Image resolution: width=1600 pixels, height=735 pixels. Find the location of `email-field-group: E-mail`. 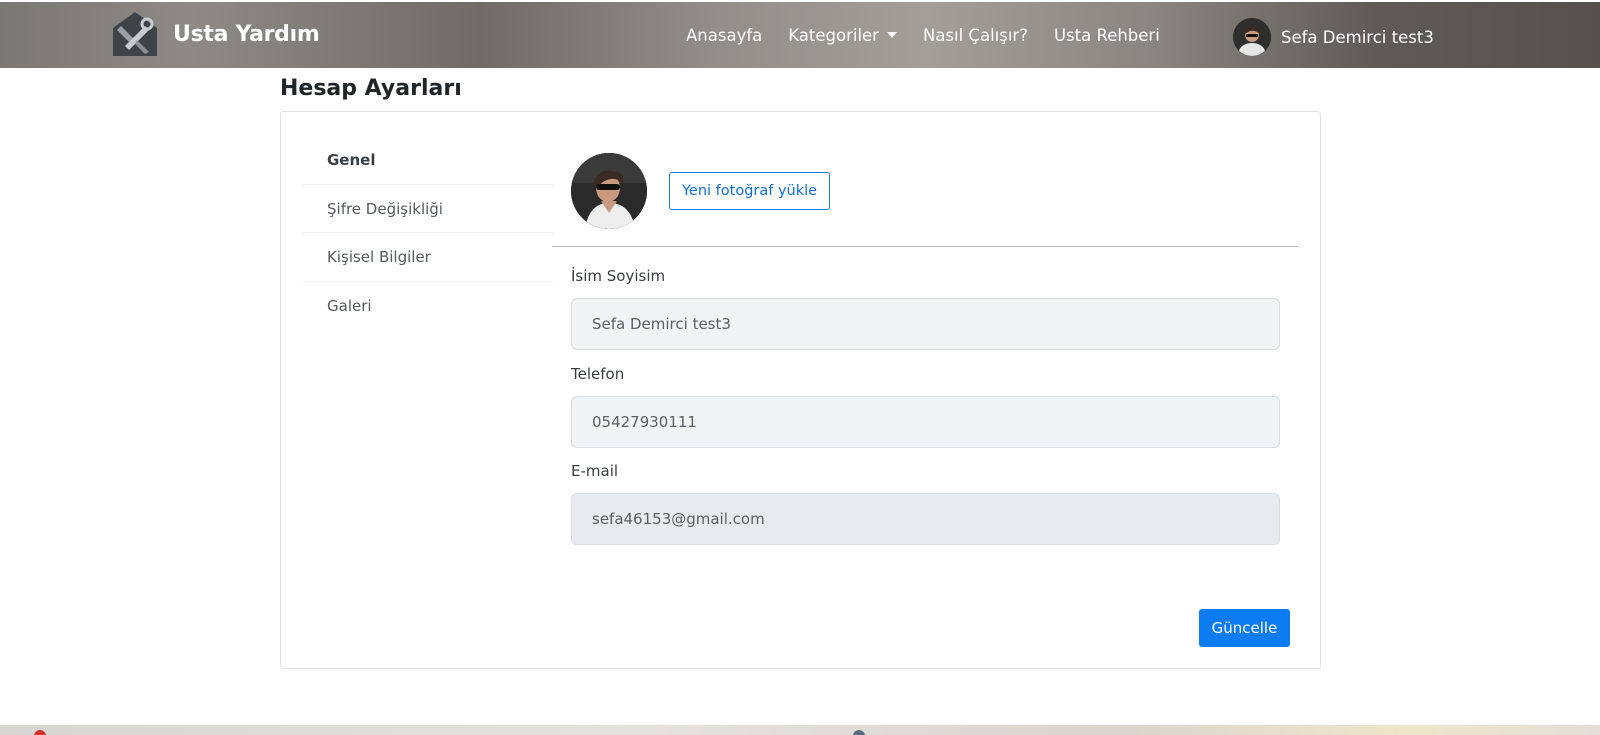

email-field-group: E-mail is located at coordinates (925, 503).